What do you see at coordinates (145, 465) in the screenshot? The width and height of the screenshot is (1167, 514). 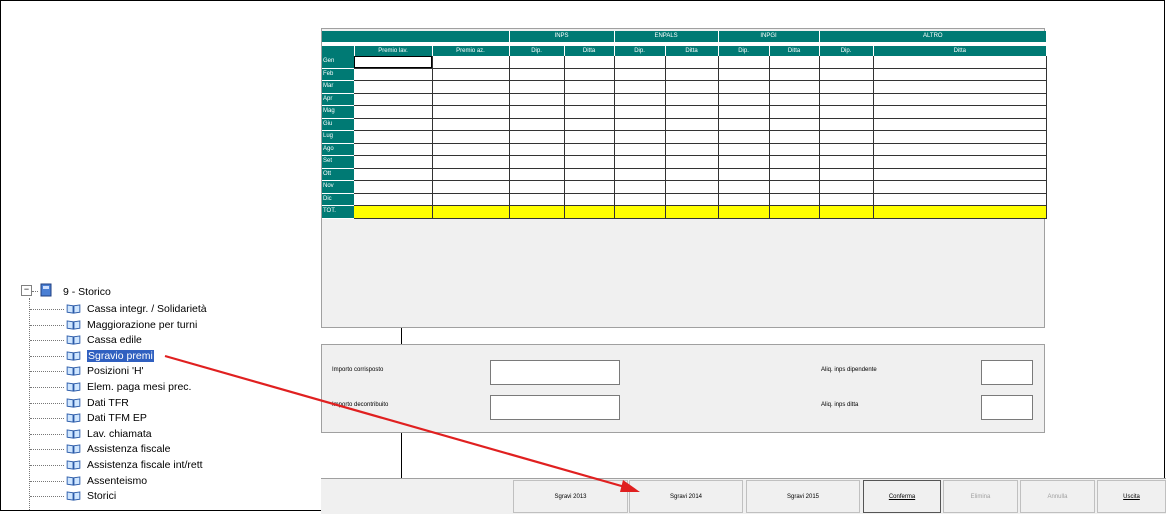 I see `tree-item: Assistenza fiscale int/rett` at bounding box center [145, 465].